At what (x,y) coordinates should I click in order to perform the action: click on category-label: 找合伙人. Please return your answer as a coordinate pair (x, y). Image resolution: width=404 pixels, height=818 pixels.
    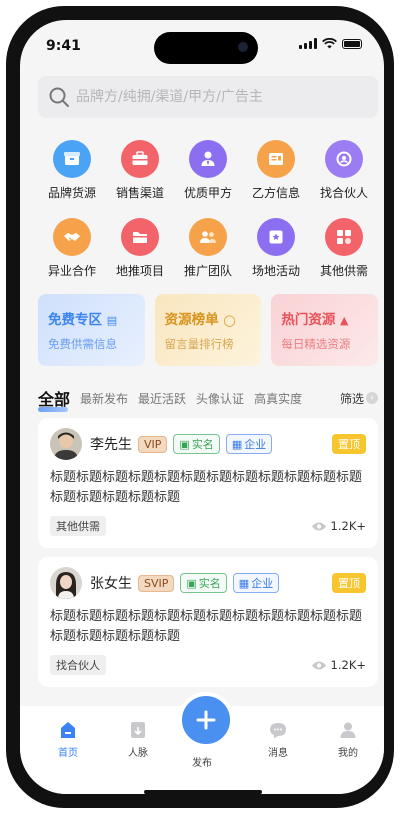
    Looking at the image, I should click on (343, 193).